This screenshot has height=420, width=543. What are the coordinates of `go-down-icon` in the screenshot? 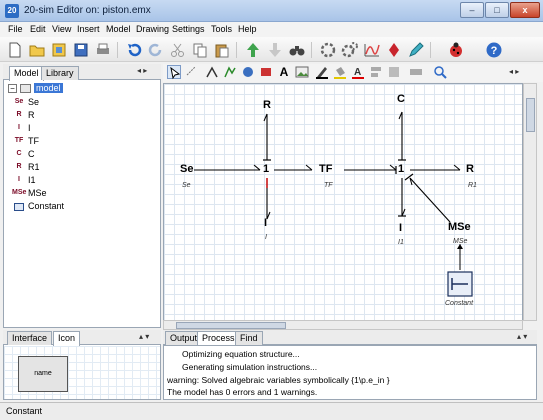 It's located at (275, 50).